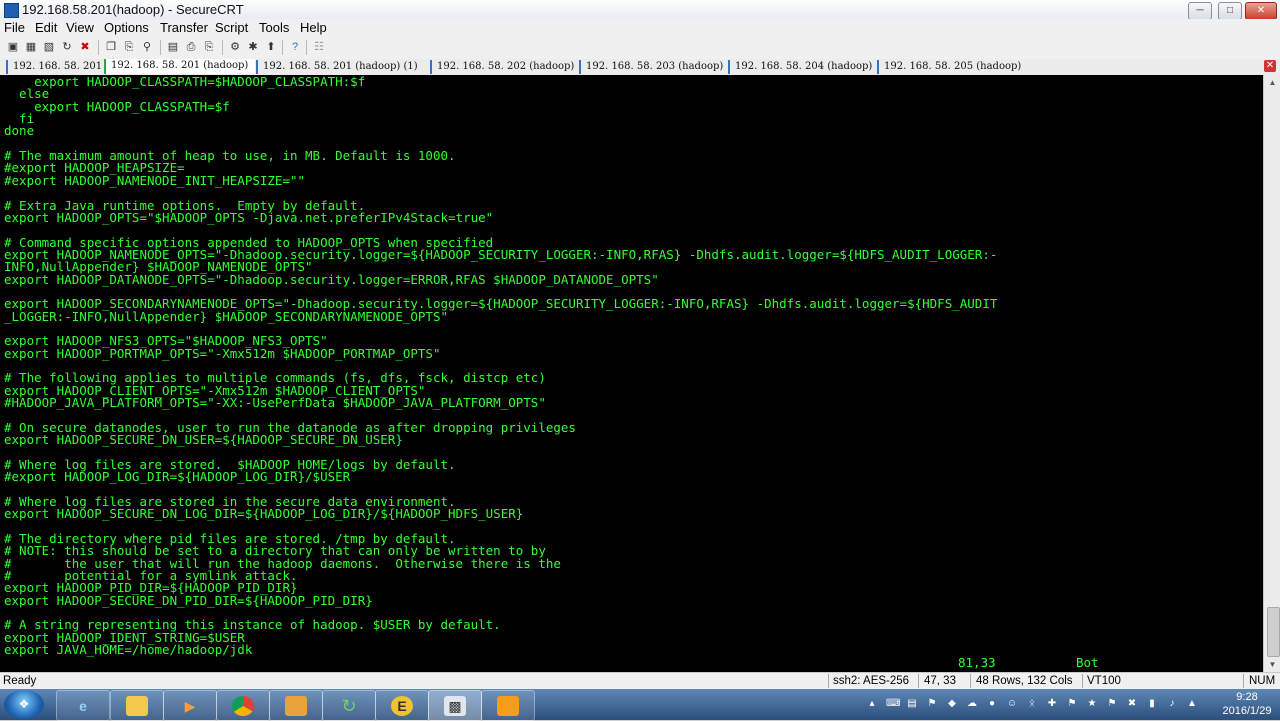 The width and height of the screenshot is (1280, 721). What do you see at coordinates (912, 704) in the screenshot?
I see `tray-network-adapter-icon: ▤` at bounding box center [912, 704].